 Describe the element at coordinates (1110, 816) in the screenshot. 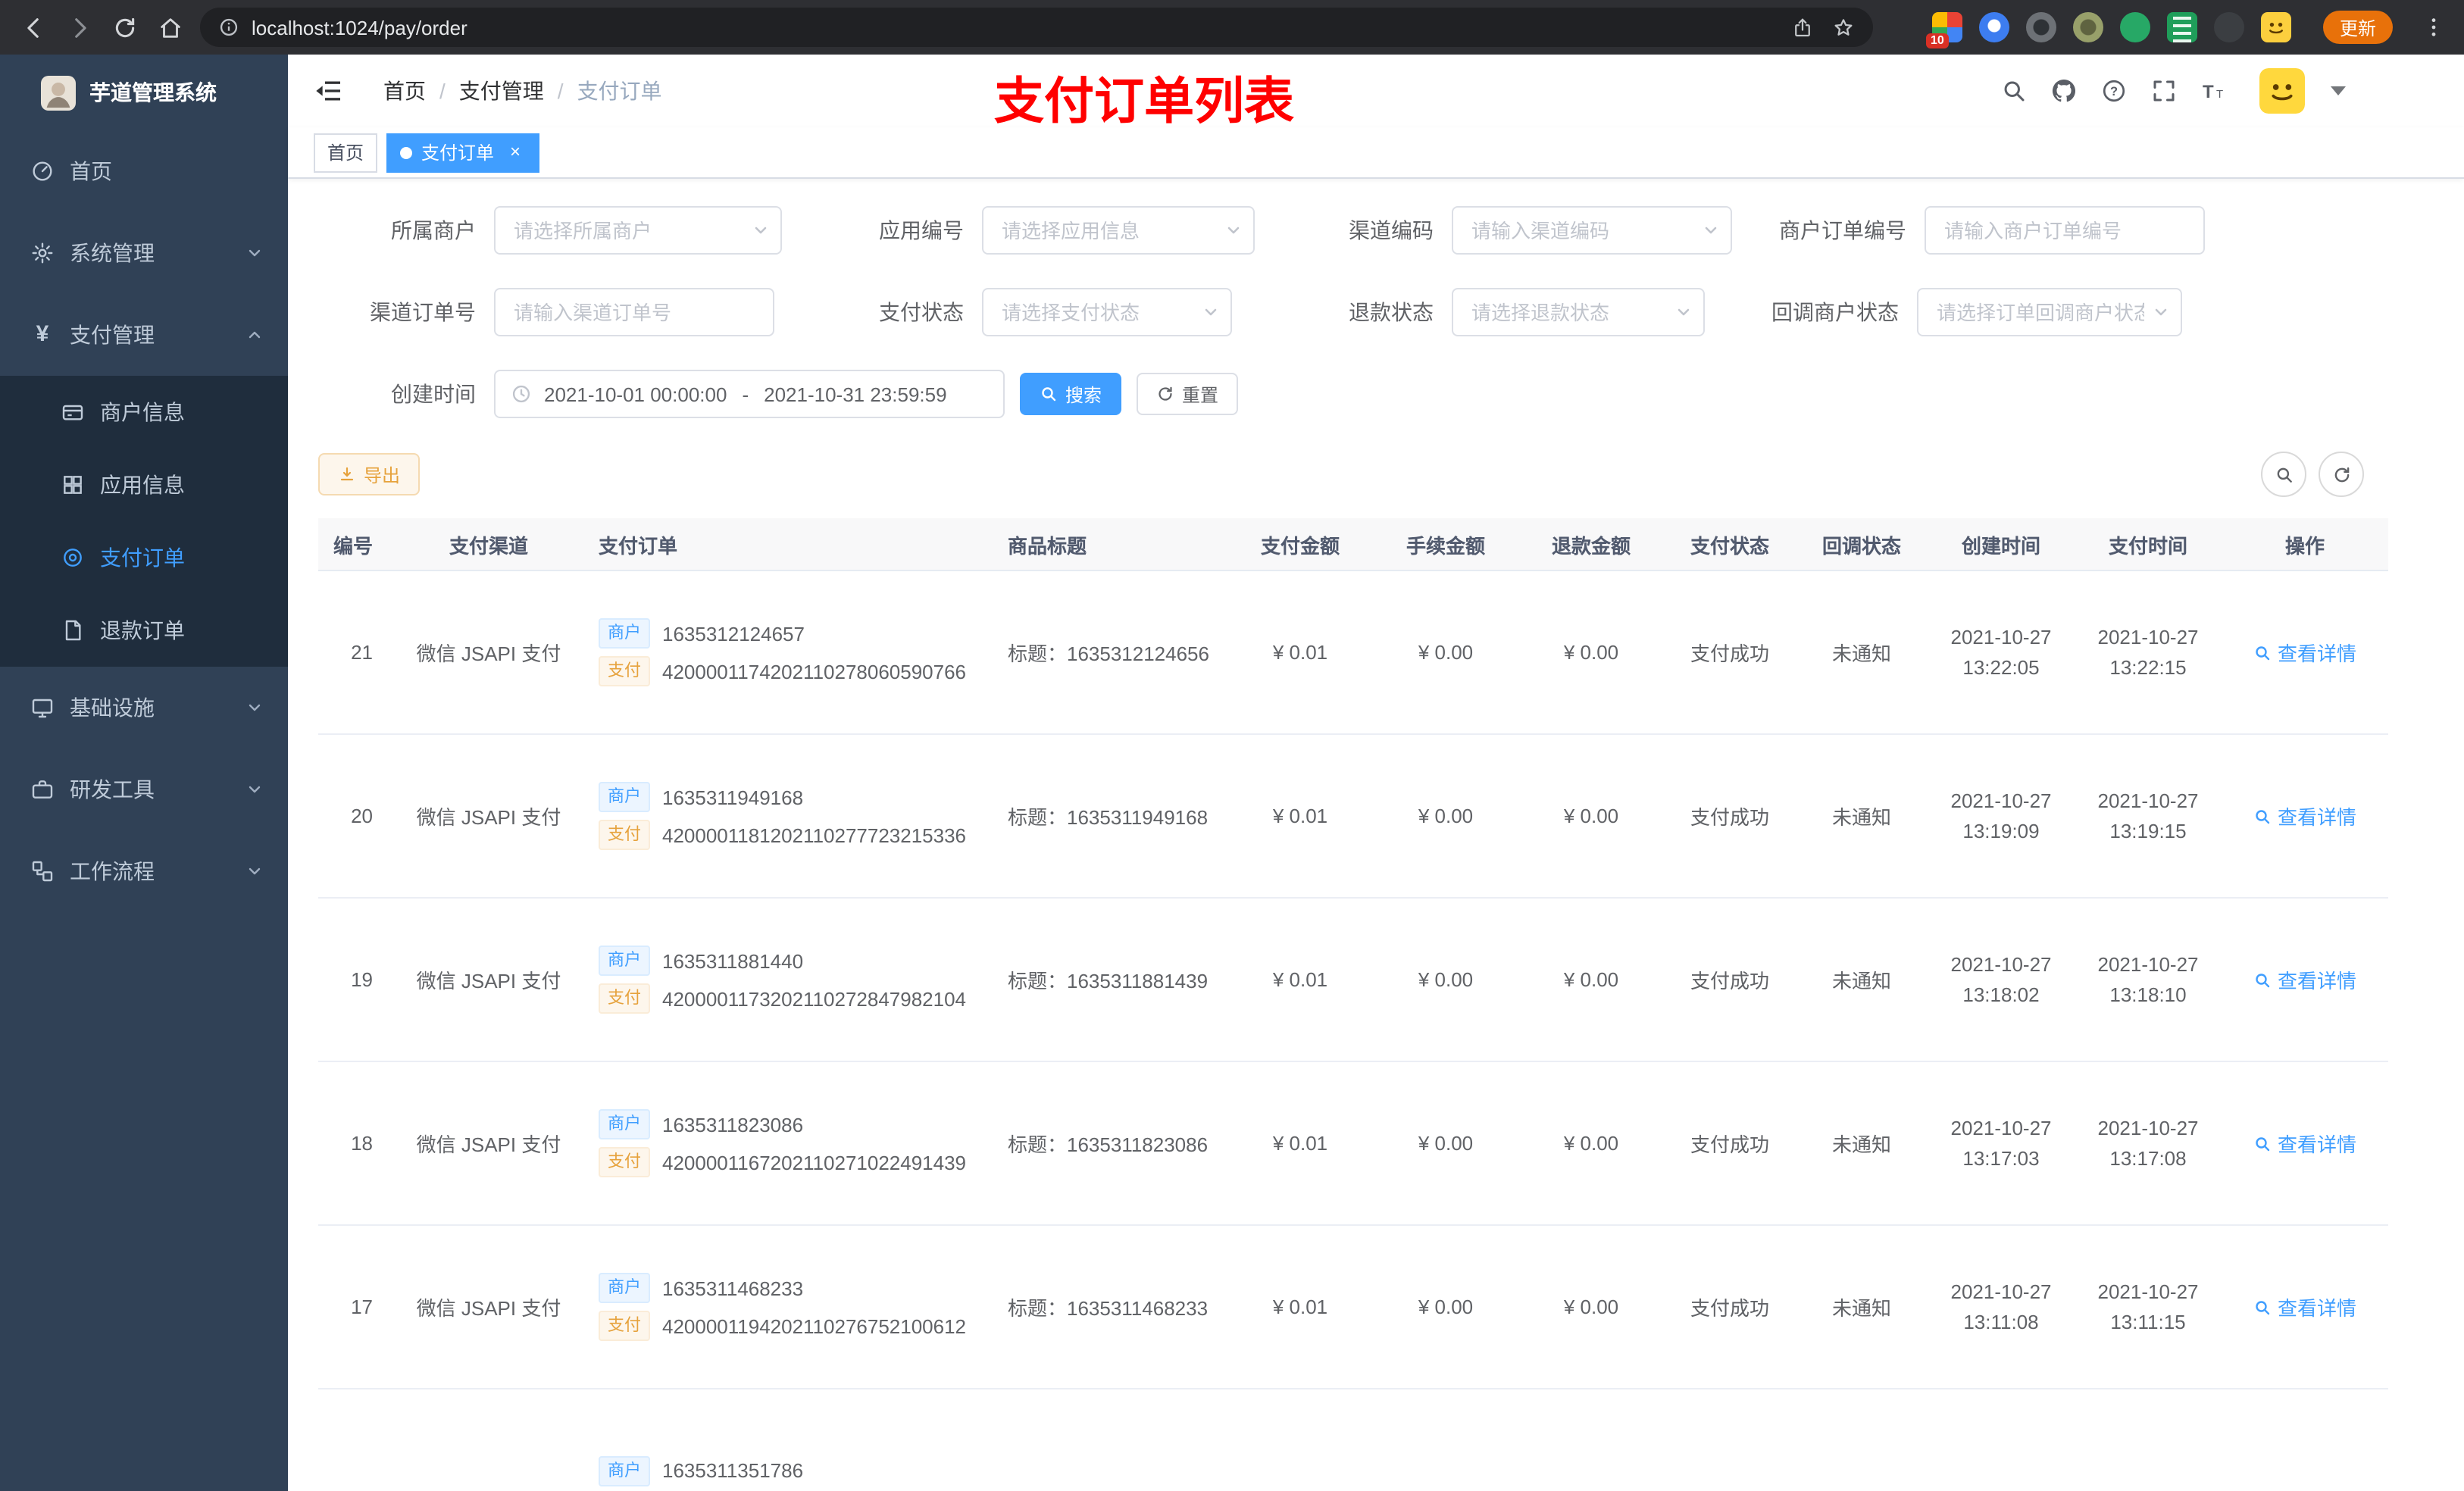

I see `cell-product-title: 标题：1635311949168` at that location.